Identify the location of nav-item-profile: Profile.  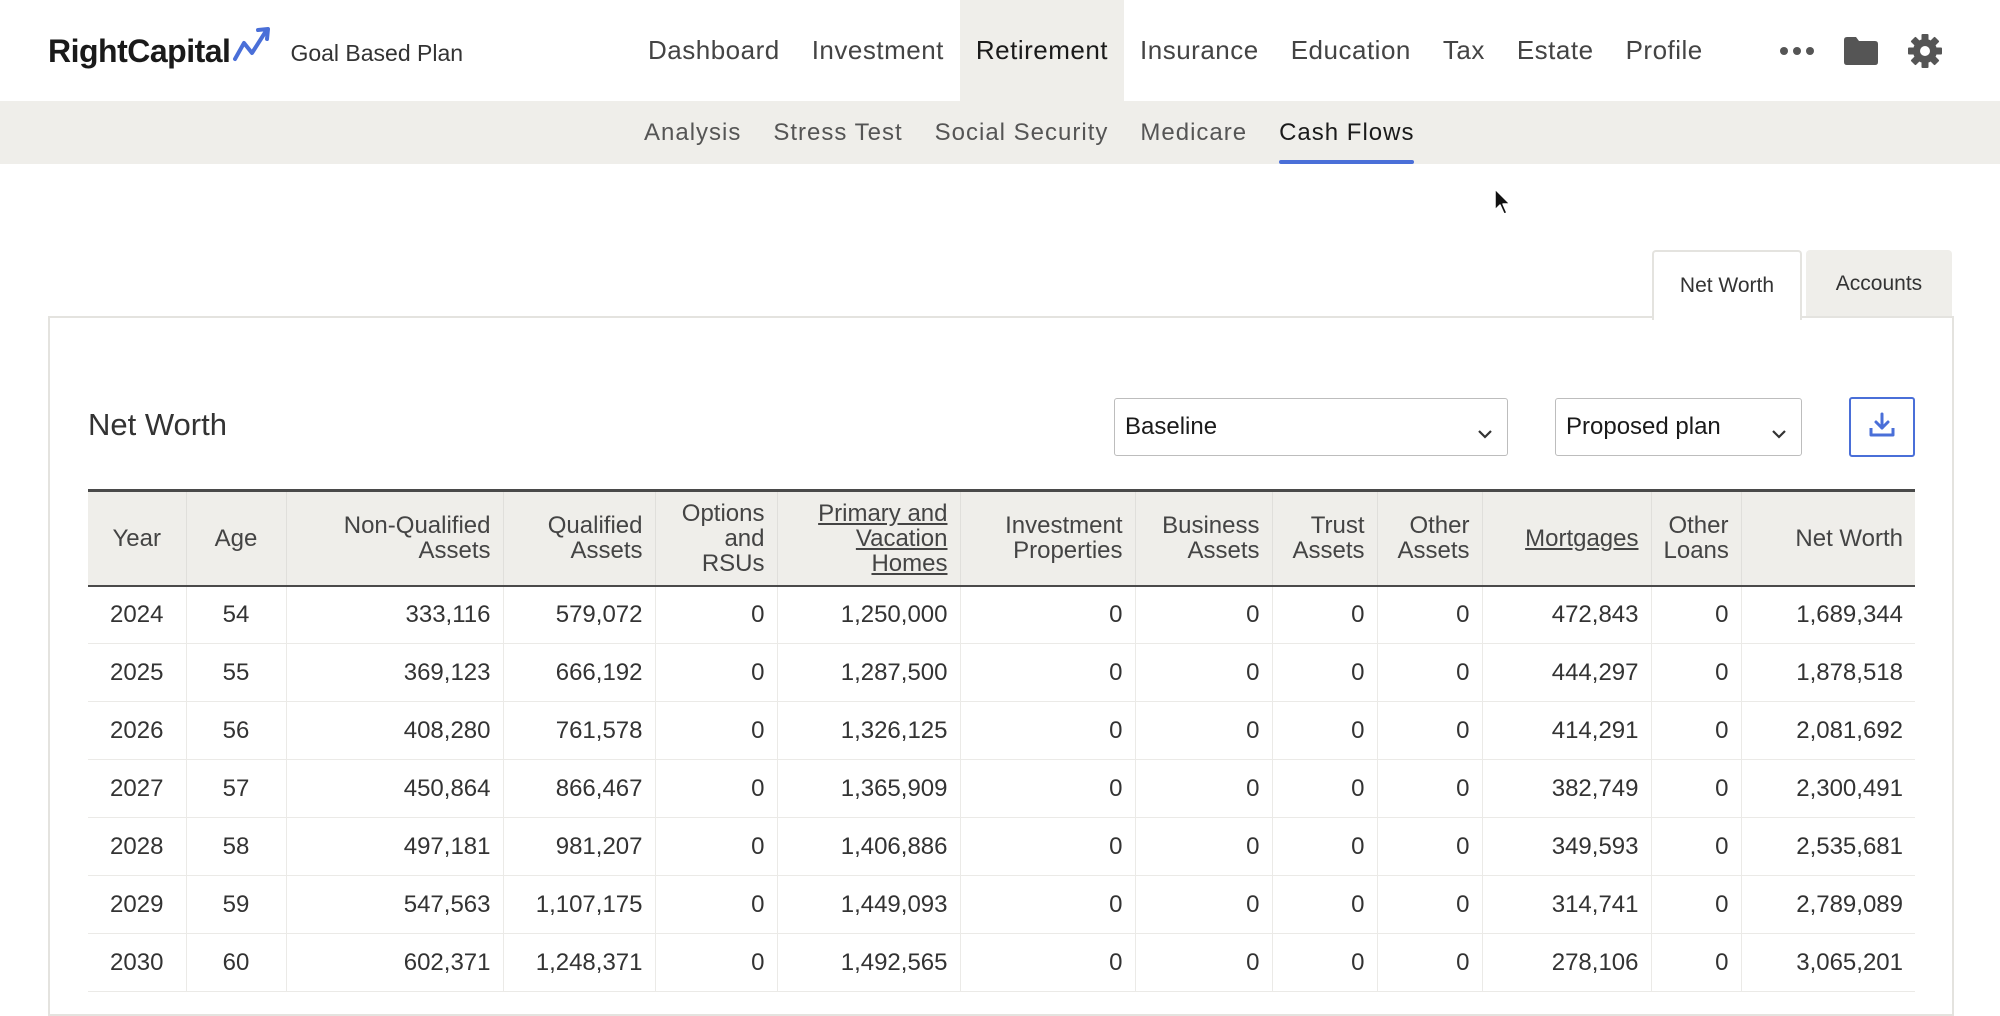
(1664, 50).